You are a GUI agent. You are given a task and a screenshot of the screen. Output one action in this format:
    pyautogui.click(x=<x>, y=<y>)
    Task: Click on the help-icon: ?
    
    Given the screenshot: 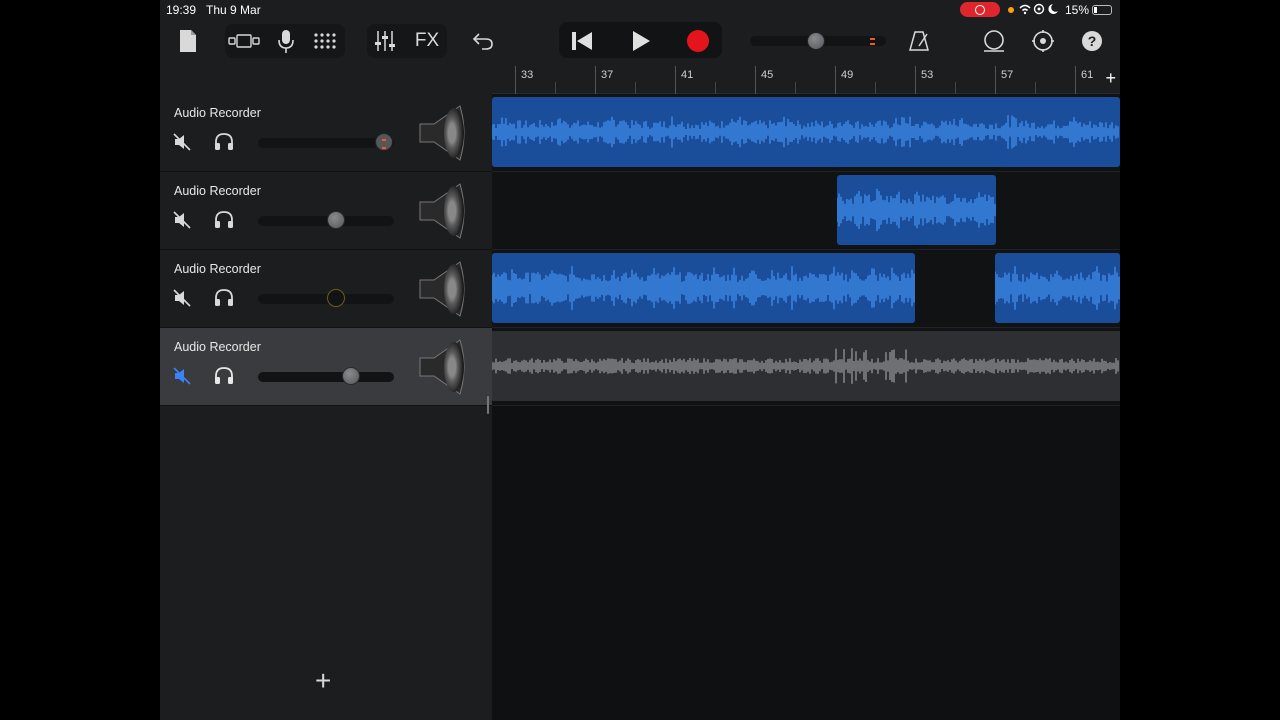 What is the action you would take?
    pyautogui.click(x=1092, y=41)
    